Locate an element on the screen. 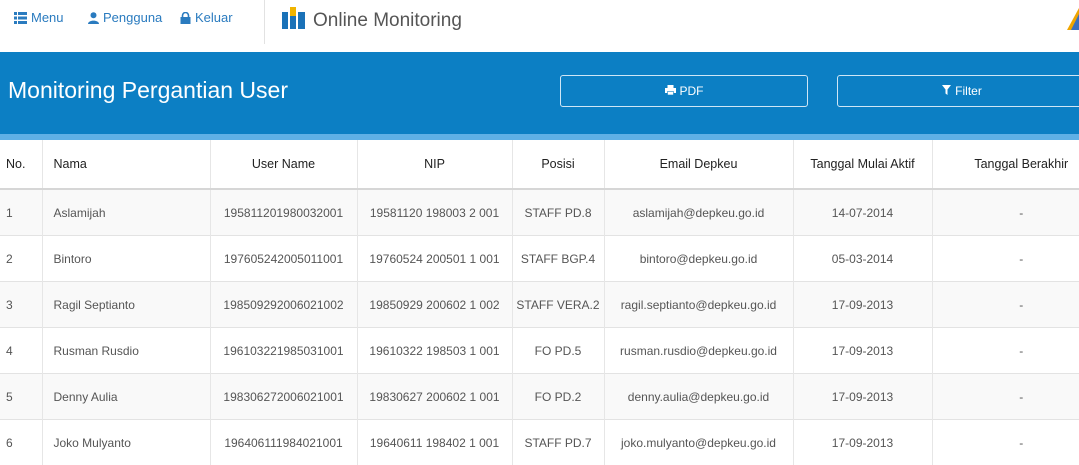  cell-username: 196103221985031001 is located at coordinates (283, 351).